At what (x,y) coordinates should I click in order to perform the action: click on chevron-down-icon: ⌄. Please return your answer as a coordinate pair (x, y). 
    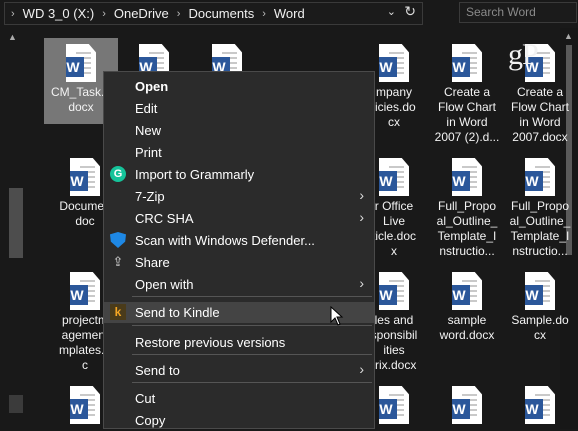
    Looking at the image, I should click on (391, 11).